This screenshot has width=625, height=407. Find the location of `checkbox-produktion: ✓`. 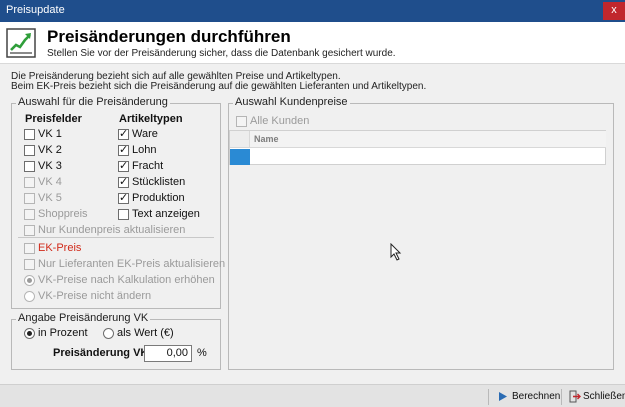

checkbox-produktion: ✓ is located at coordinates (123, 198).